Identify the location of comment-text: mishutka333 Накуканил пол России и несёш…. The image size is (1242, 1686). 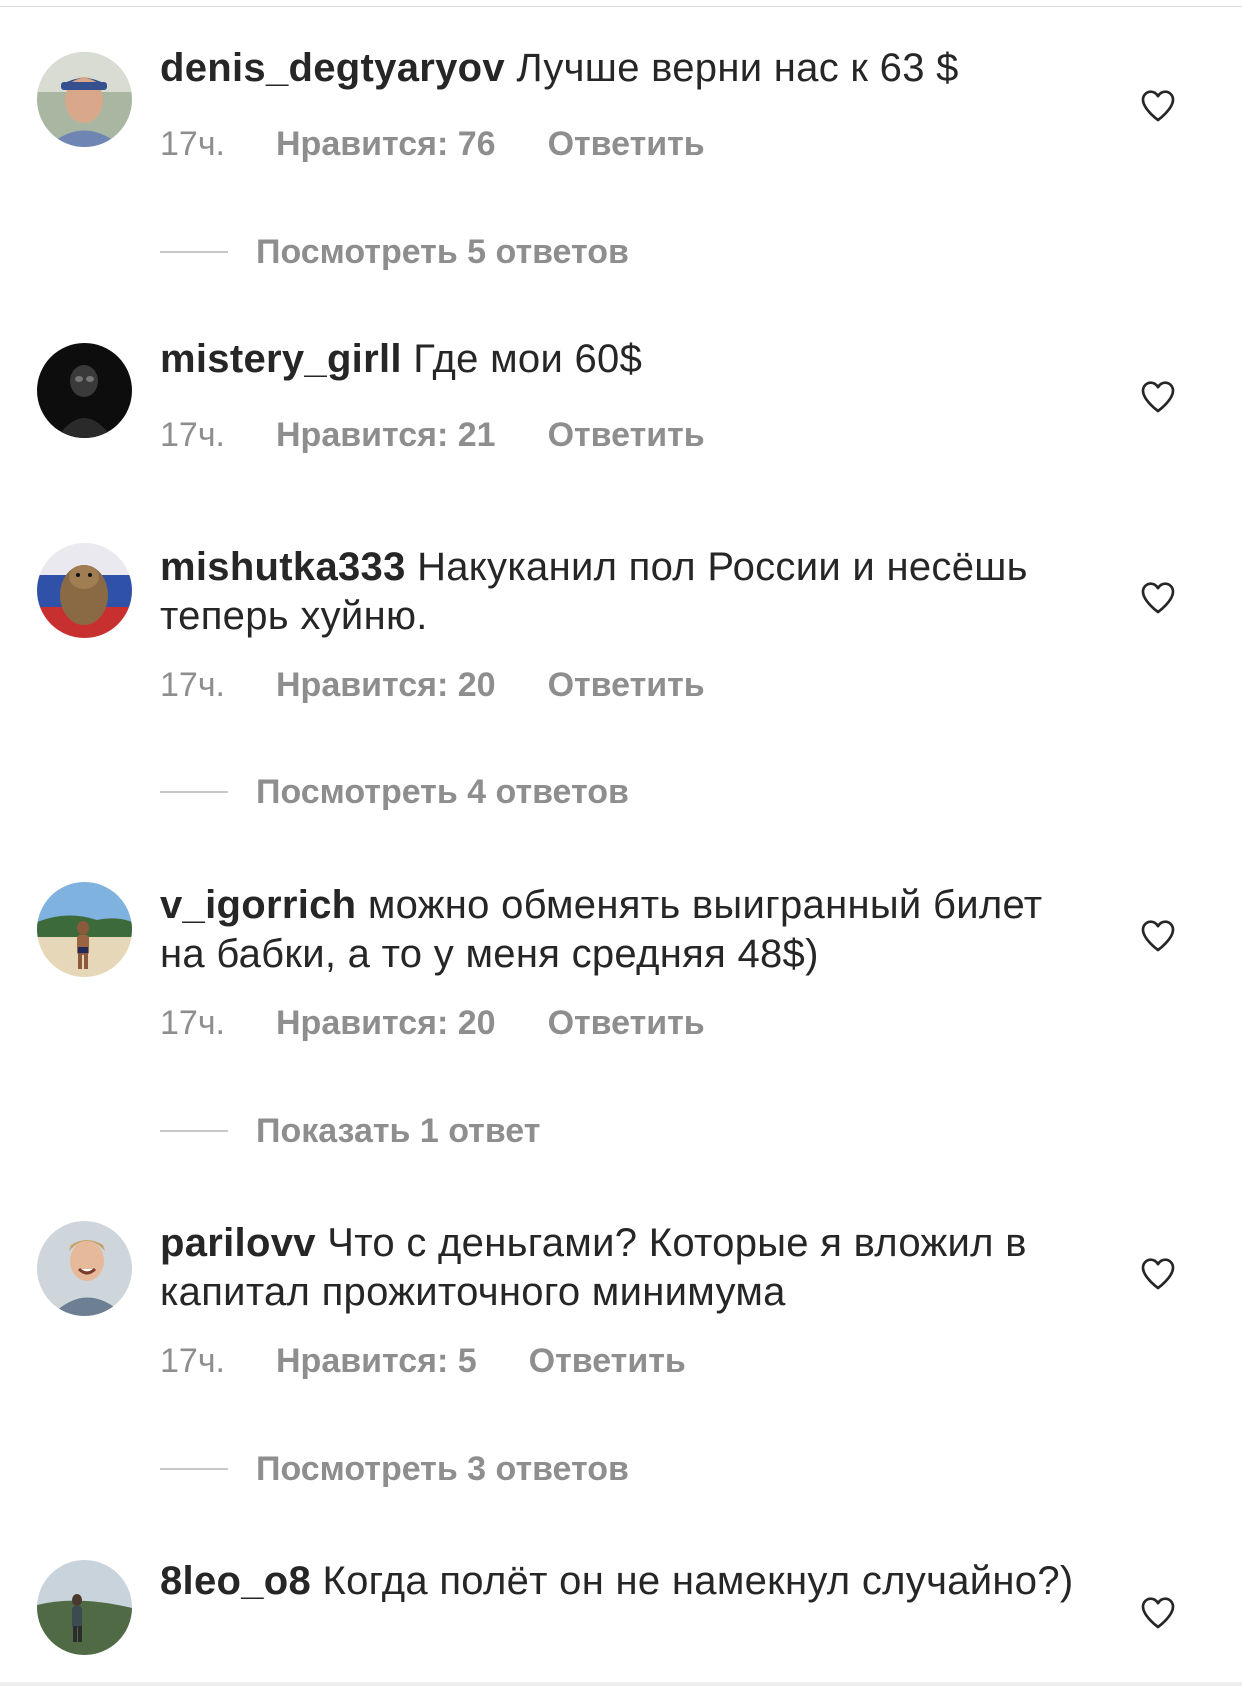
(620, 592).